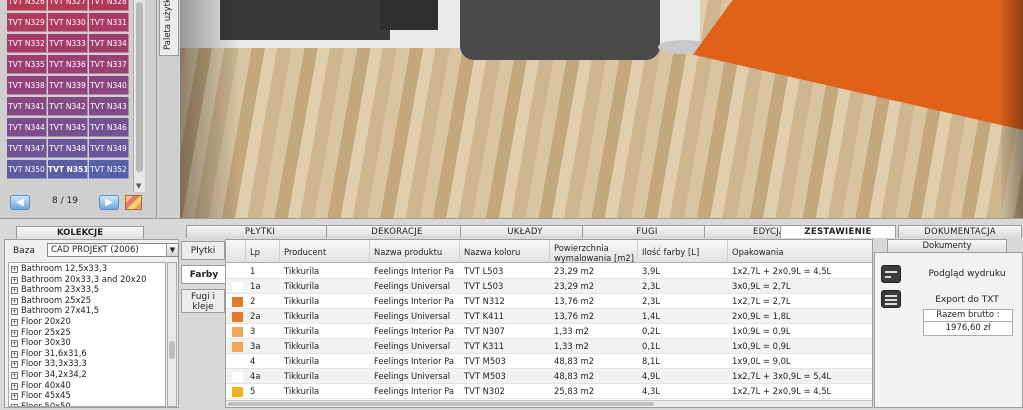  What do you see at coordinates (172, 334) in the screenshot?
I see `tree-scrollbar` at bounding box center [172, 334].